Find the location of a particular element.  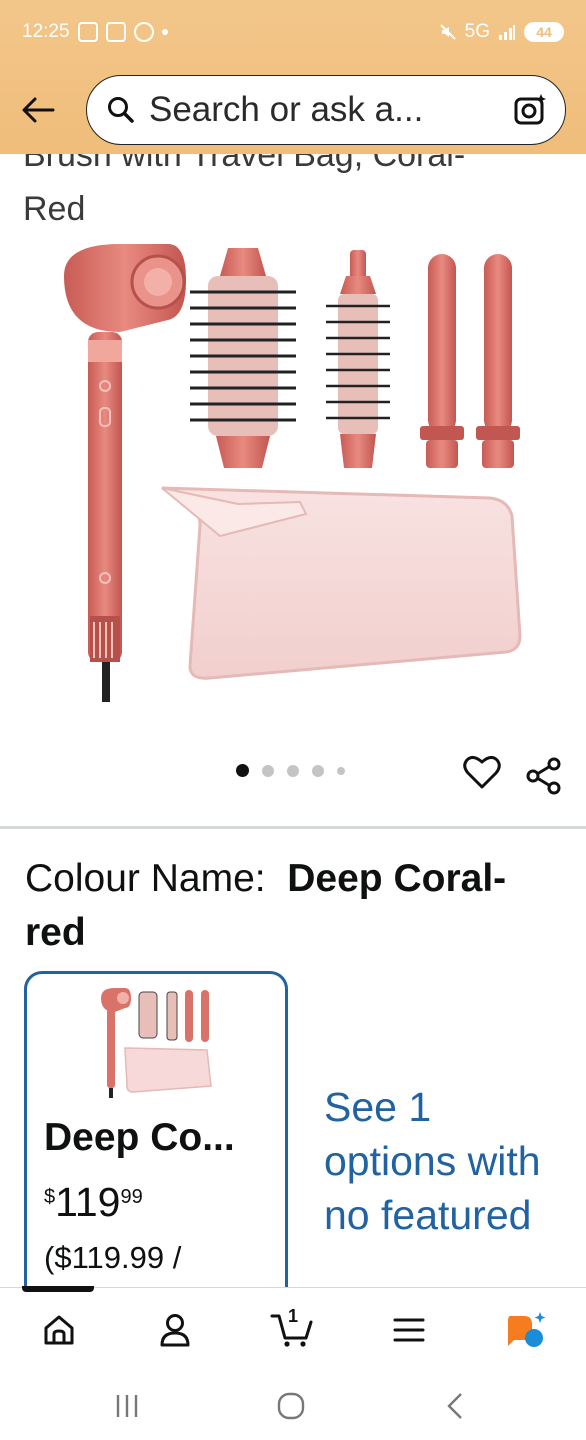

home-icon is located at coordinates (59, 1330).